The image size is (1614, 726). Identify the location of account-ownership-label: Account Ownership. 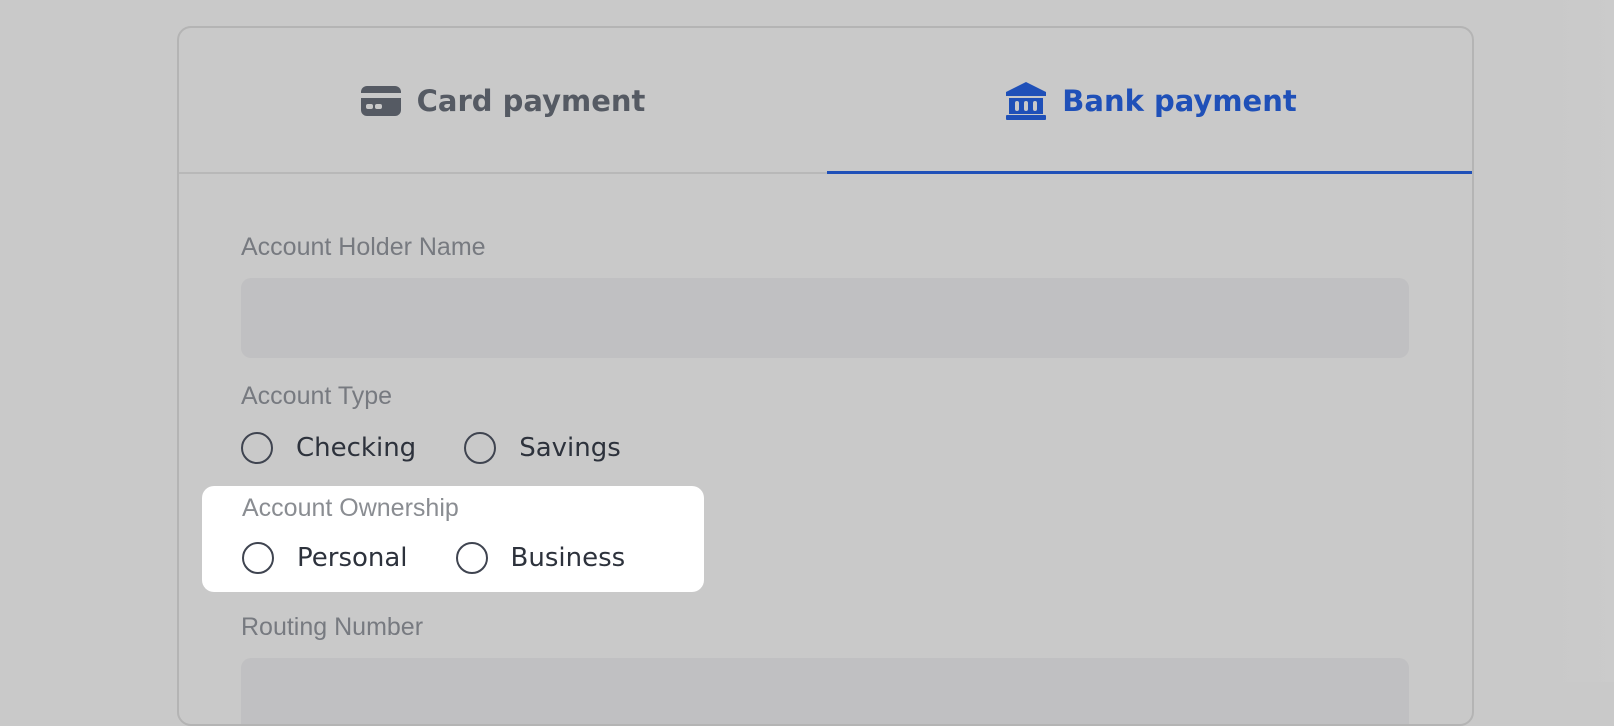
(350, 508).